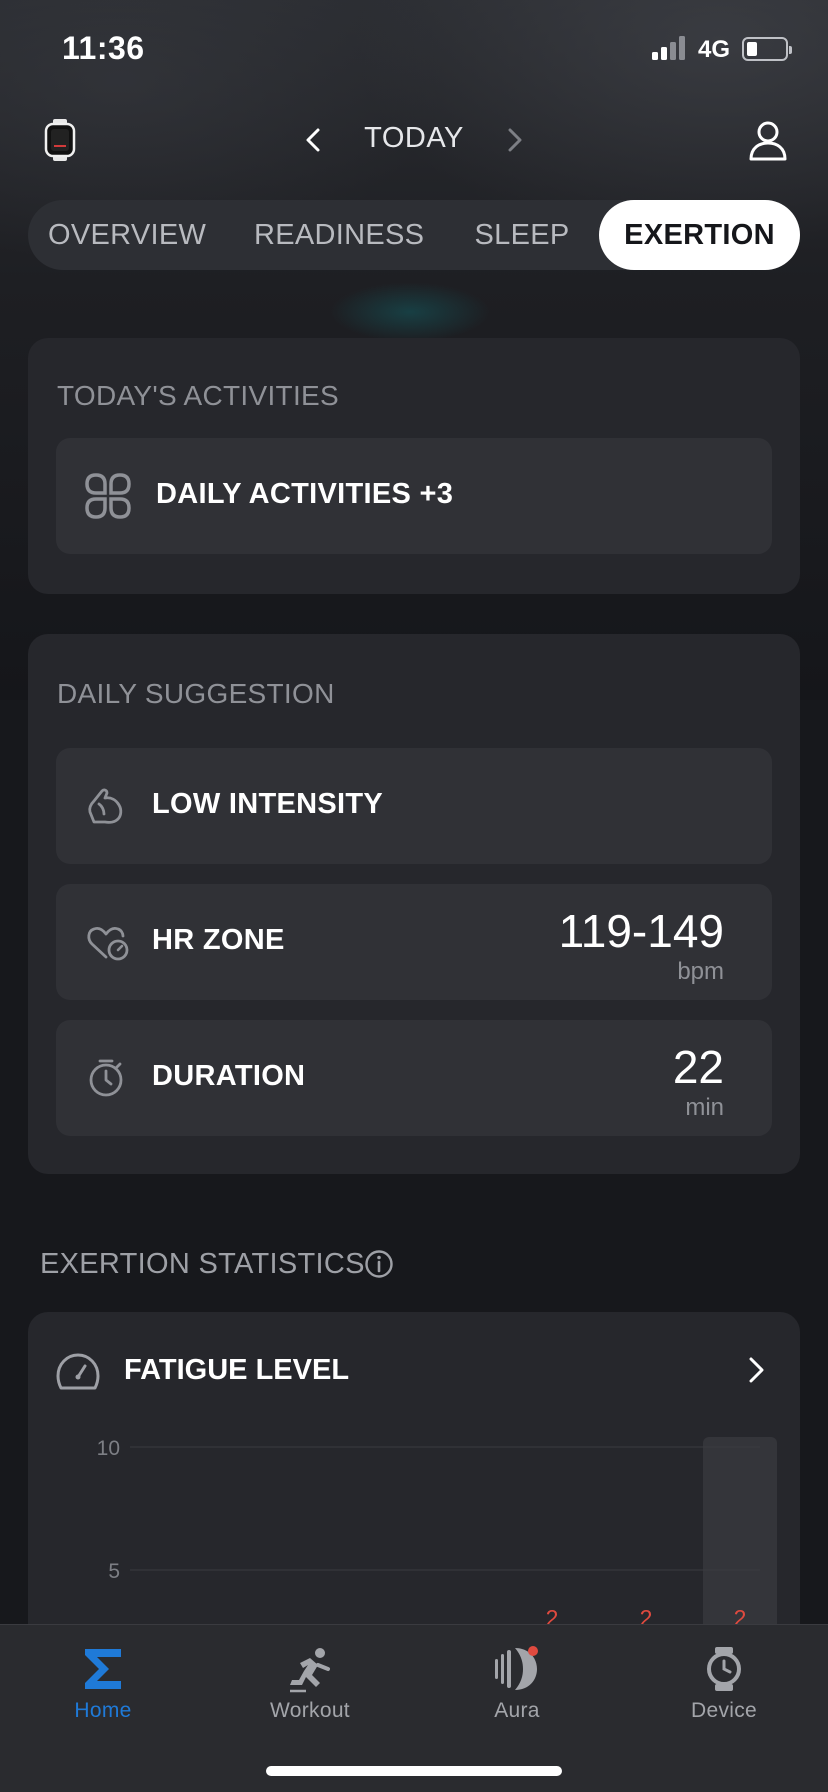  Describe the element at coordinates (768, 140) in the screenshot. I see `profile-icon` at that location.